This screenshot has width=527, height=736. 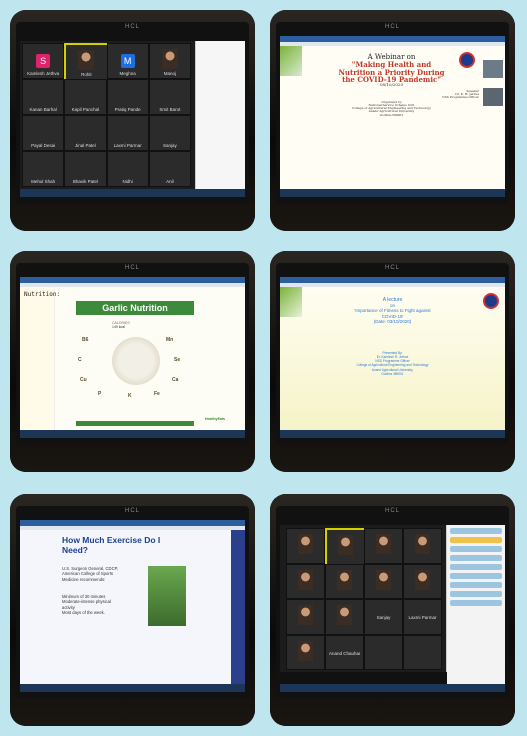 What do you see at coordinates (392, 322) in the screenshot?
I see `slide-line: (Date: 03/10/2020)` at bounding box center [392, 322].